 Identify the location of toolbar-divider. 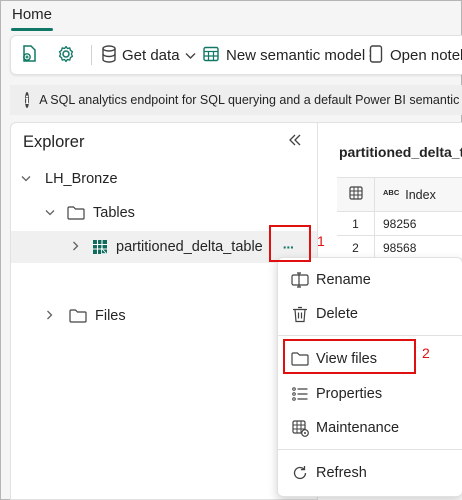
(91, 55).